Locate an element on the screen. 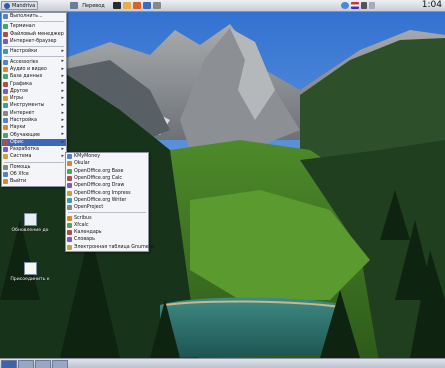 This screenshot has width=445, height=368. office-submenu-item: Словарь is located at coordinates (107, 239).